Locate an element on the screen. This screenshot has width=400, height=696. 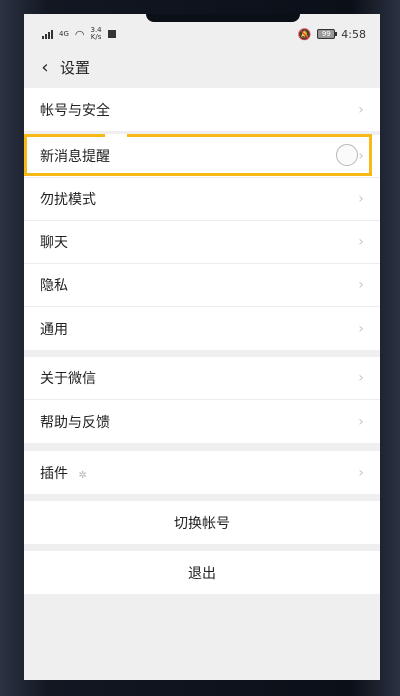
switch-account-label: 切换帐号 is located at coordinates (202, 523).